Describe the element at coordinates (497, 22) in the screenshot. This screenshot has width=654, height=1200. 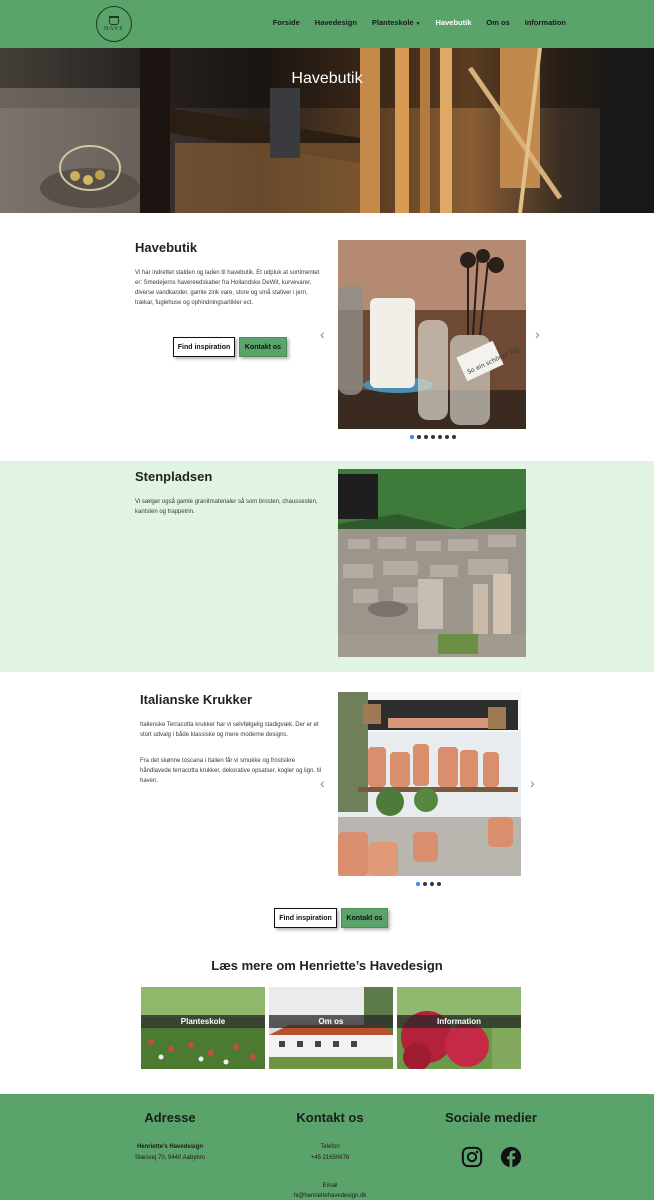
I see `nav-om-os: Om os` at that location.